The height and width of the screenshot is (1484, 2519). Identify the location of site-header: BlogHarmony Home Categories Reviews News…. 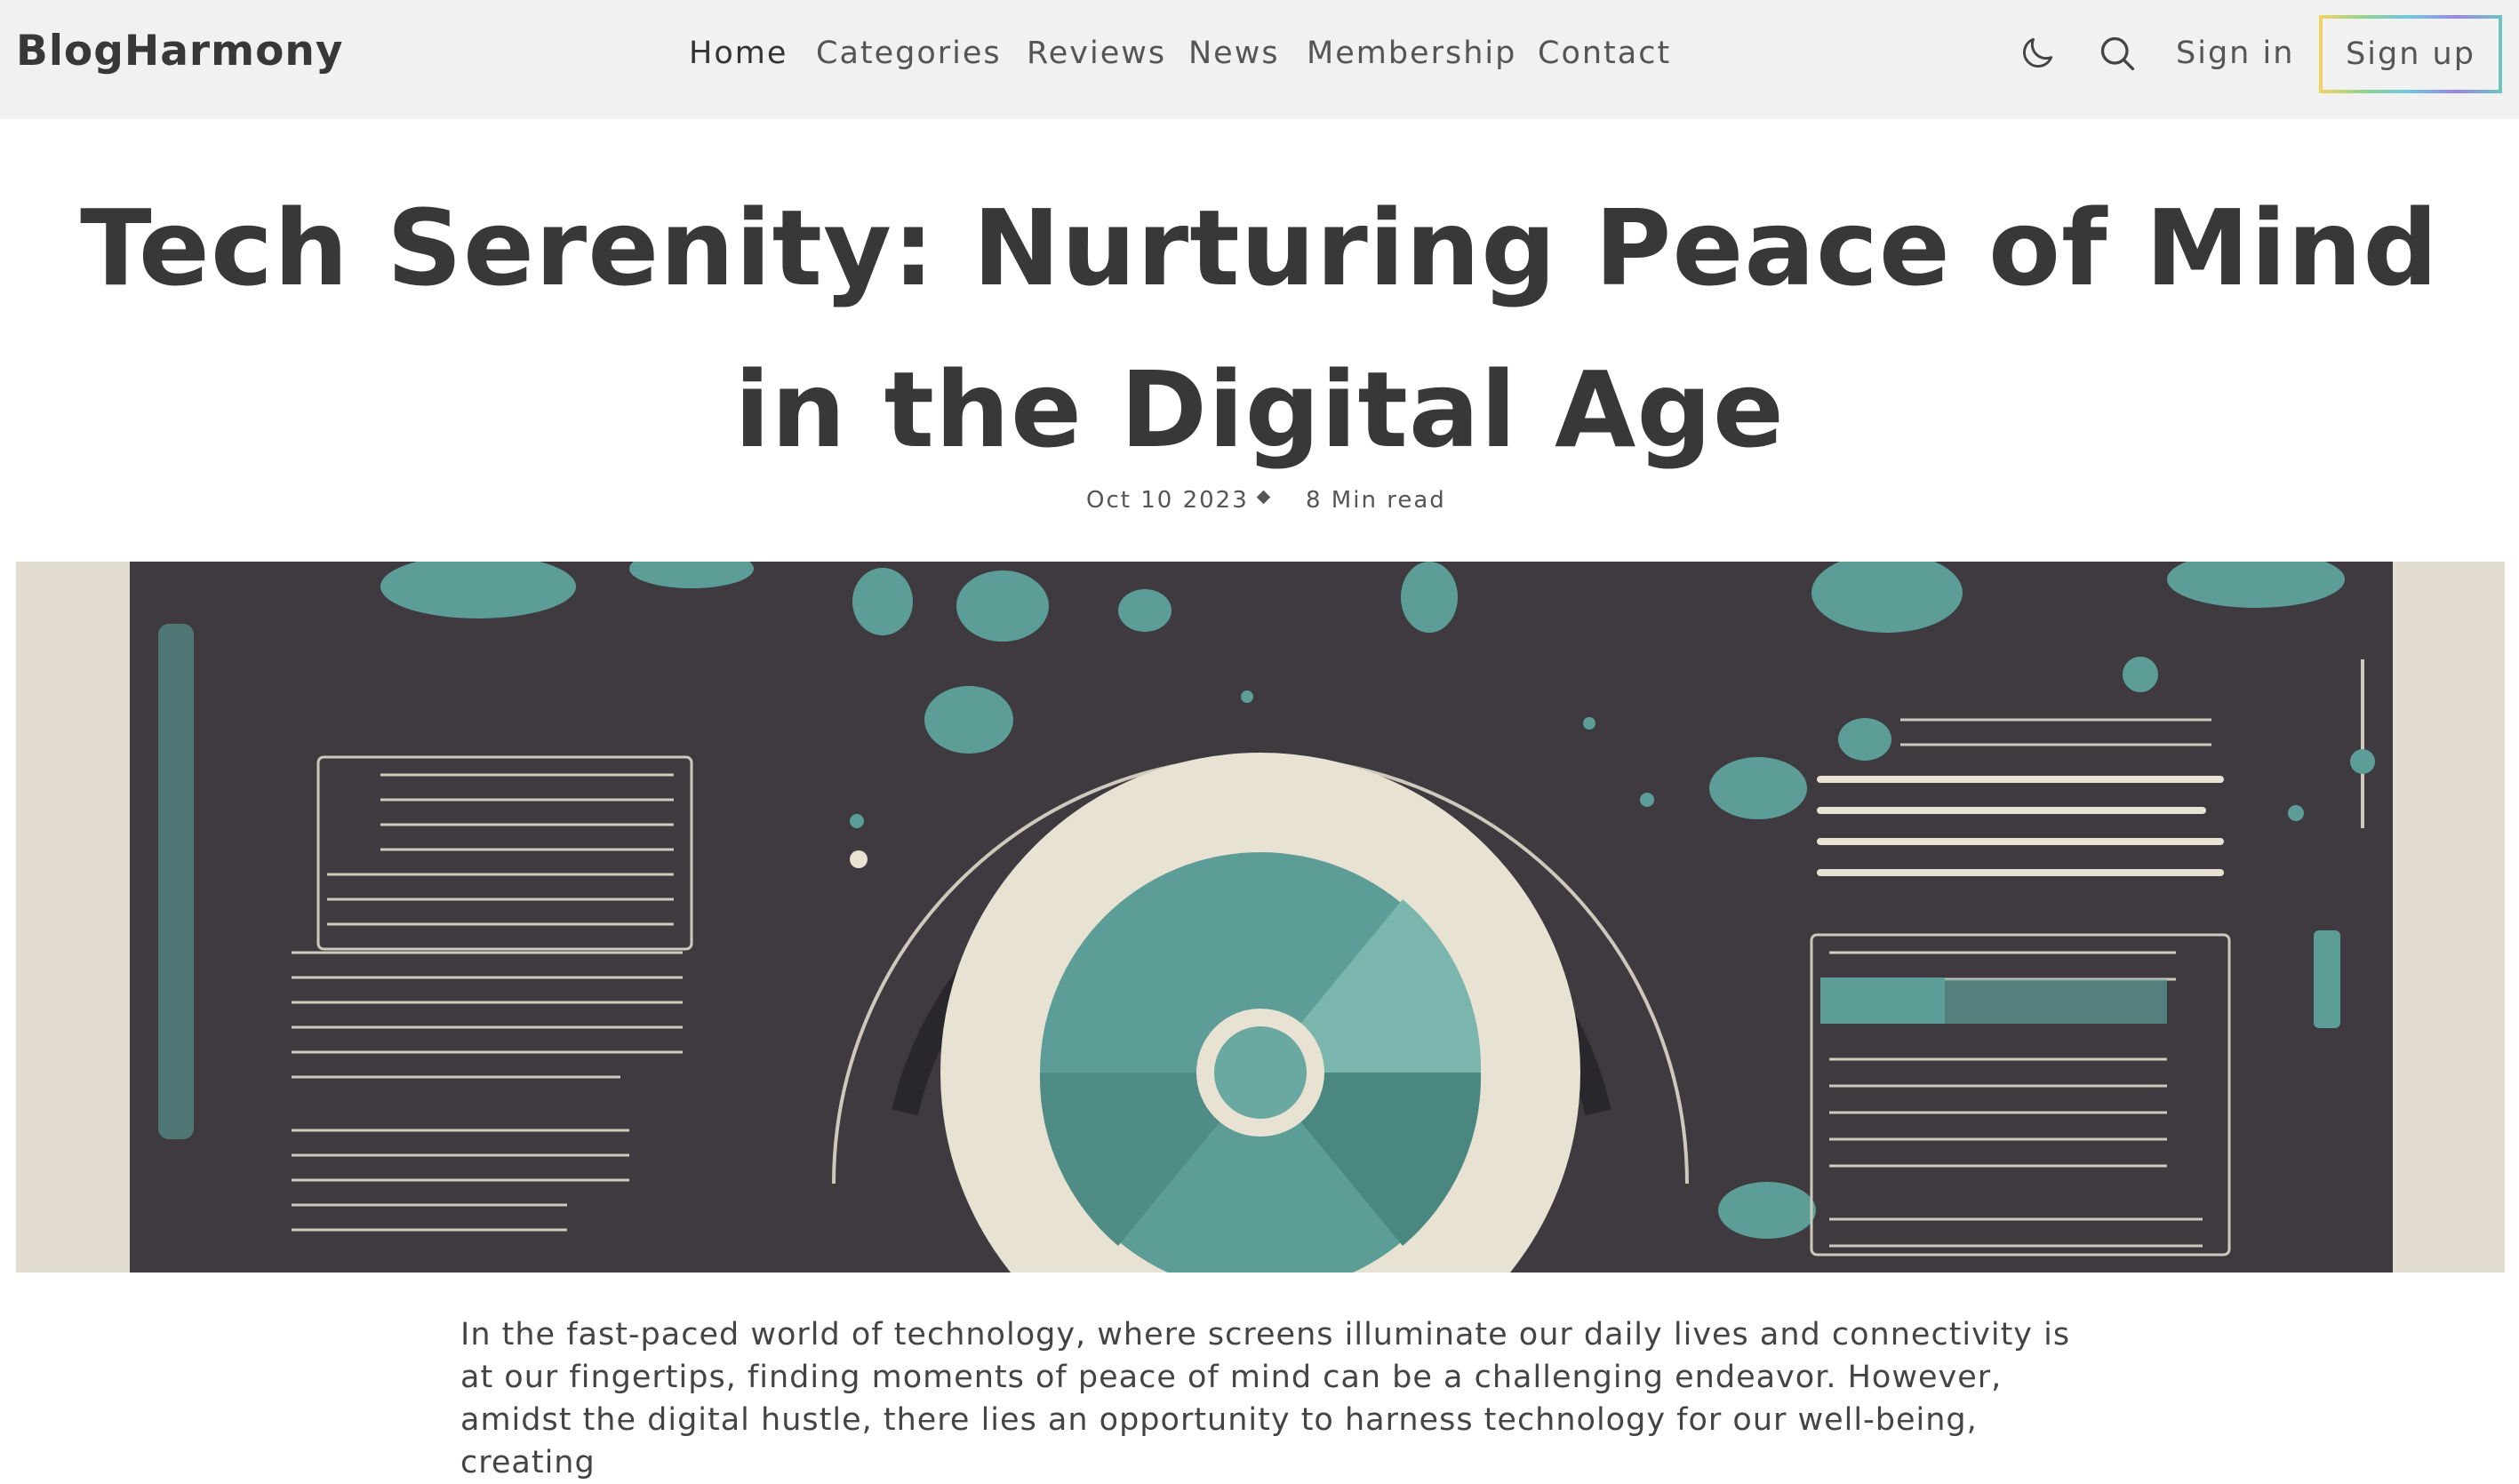
(1259, 59).